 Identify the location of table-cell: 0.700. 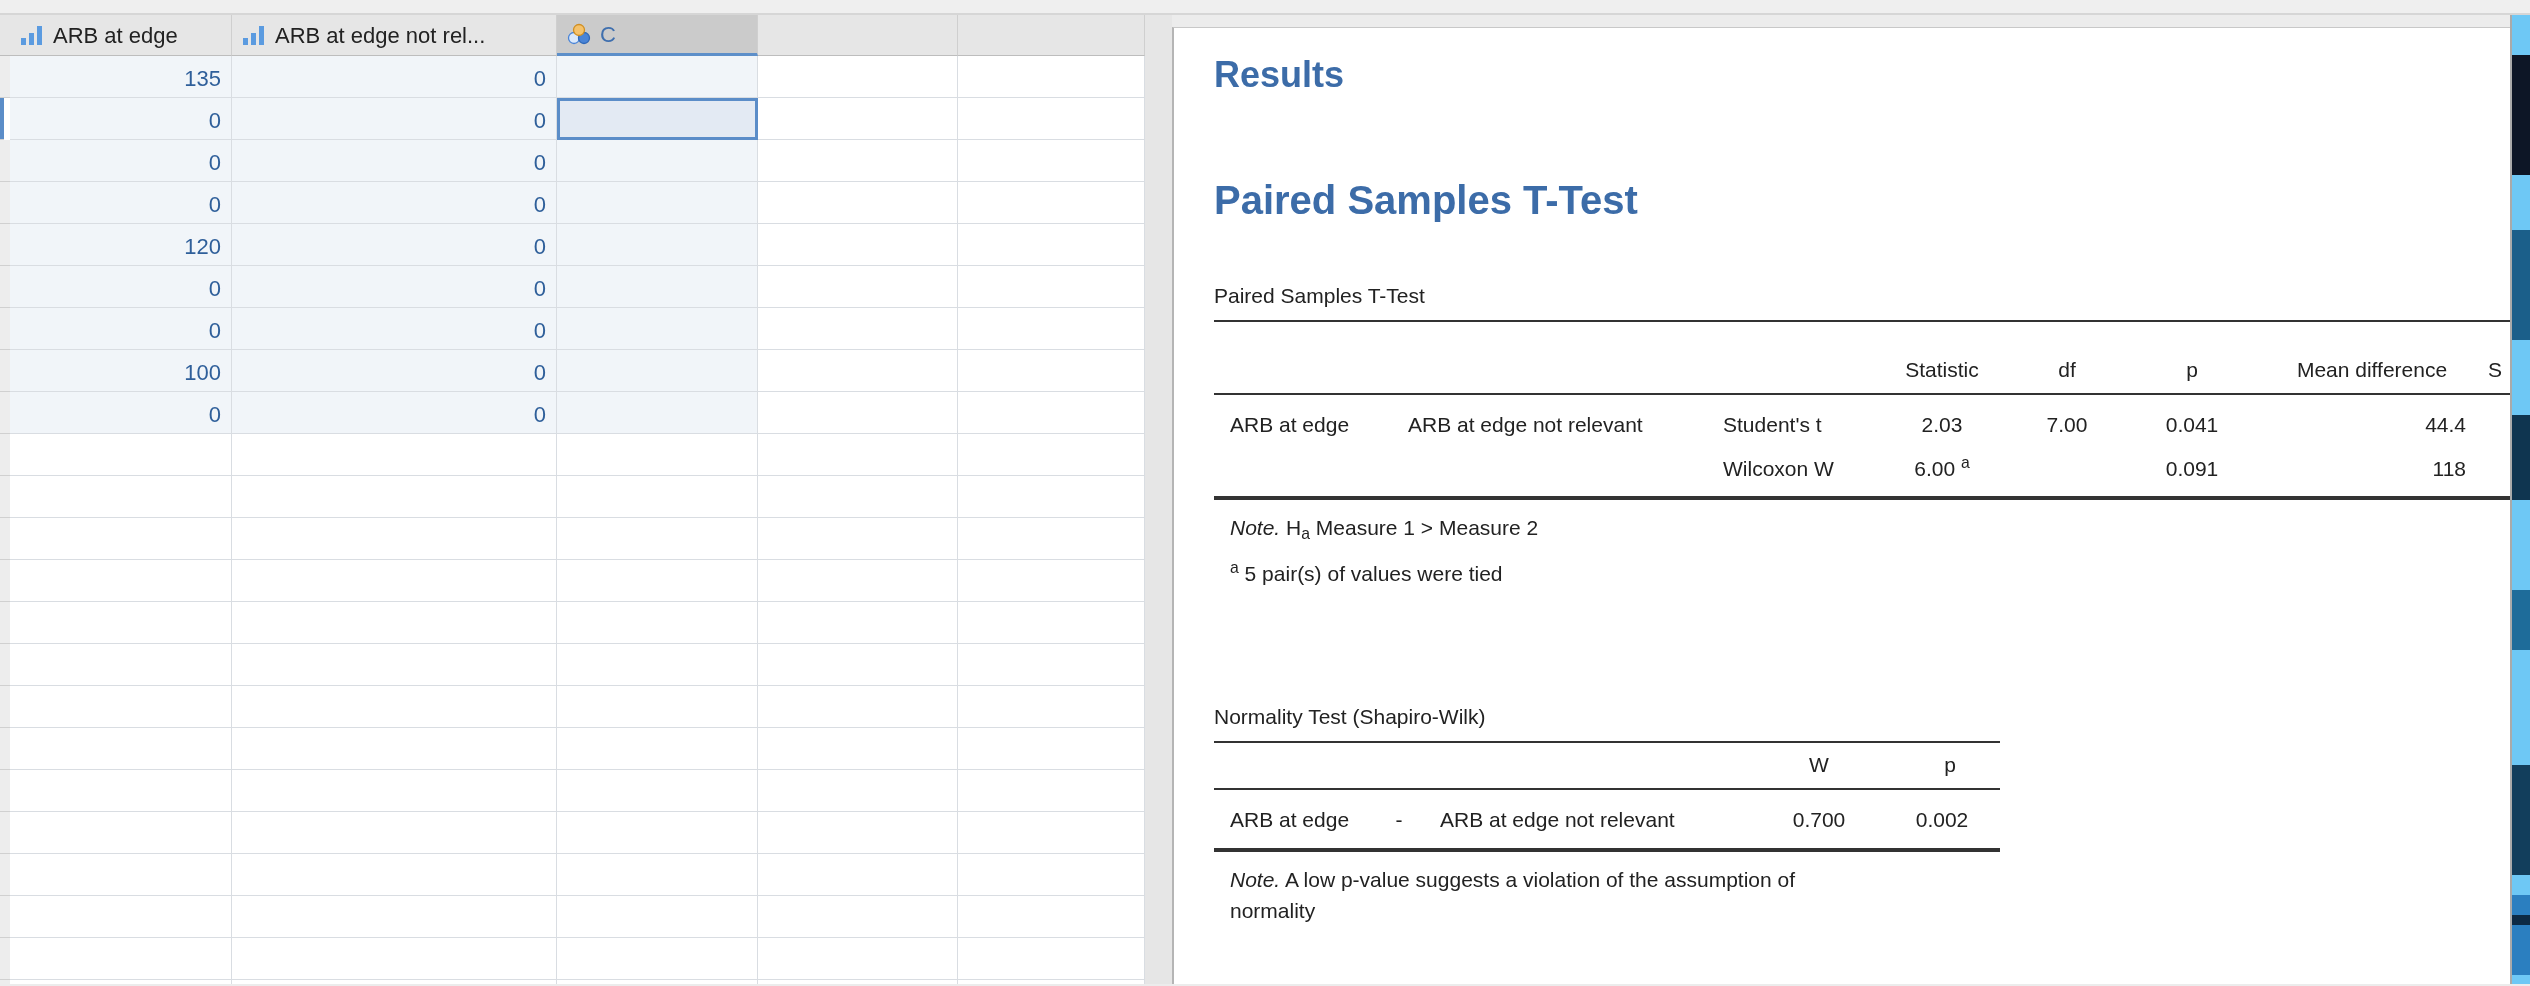
(1819, 819).